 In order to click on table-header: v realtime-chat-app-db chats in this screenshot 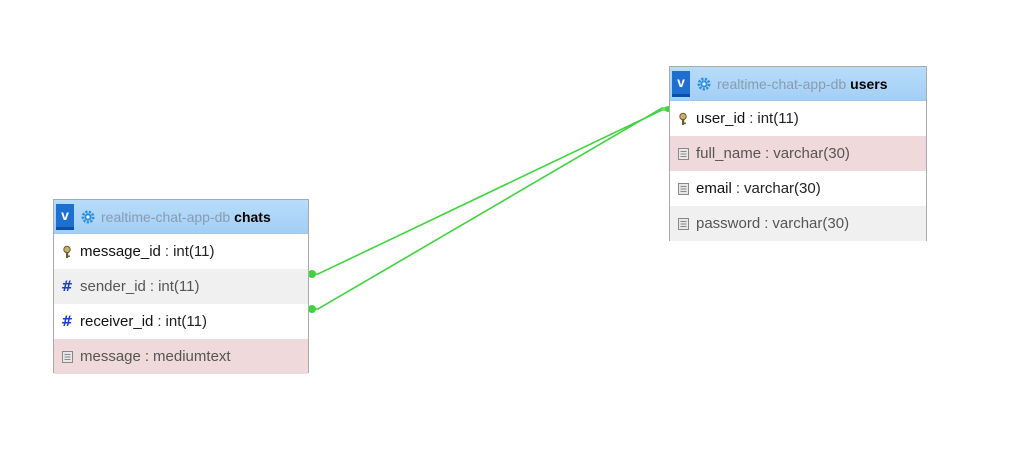, I will do `click(181, 217)`.